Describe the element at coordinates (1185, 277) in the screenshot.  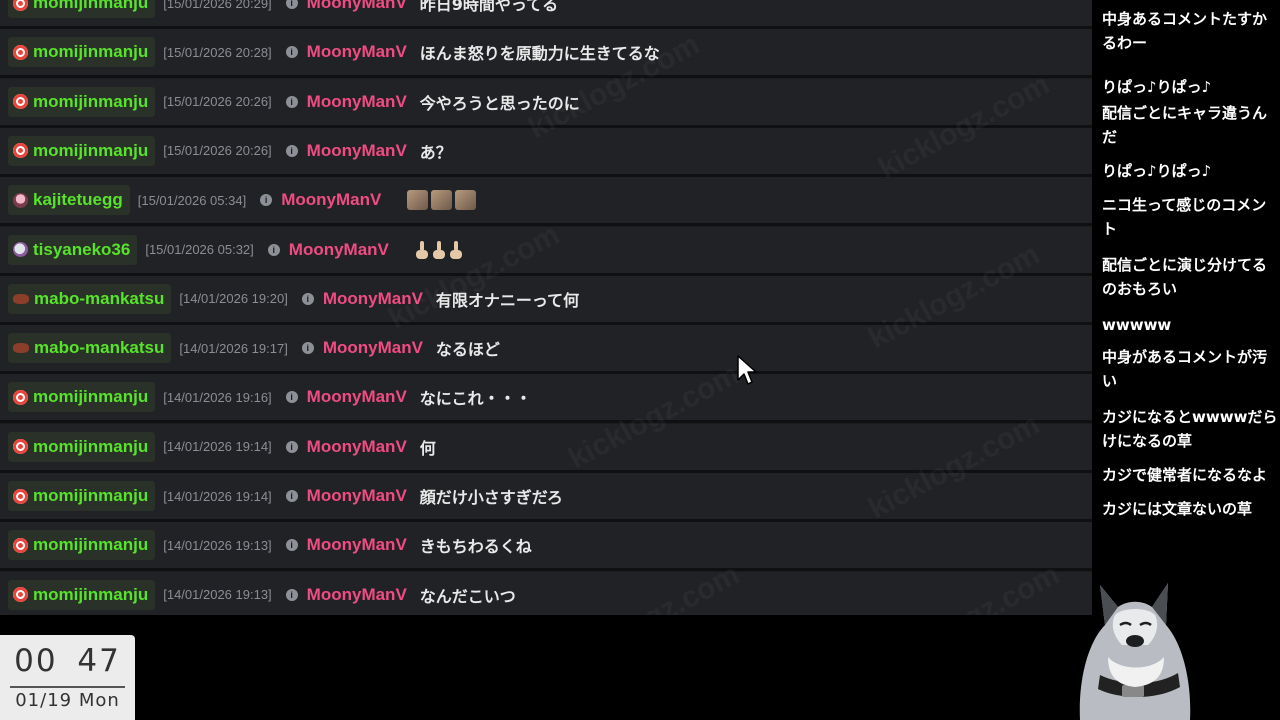
I see `comment-item: 配信ごとに演じ分けてるのおもろい` at that location.